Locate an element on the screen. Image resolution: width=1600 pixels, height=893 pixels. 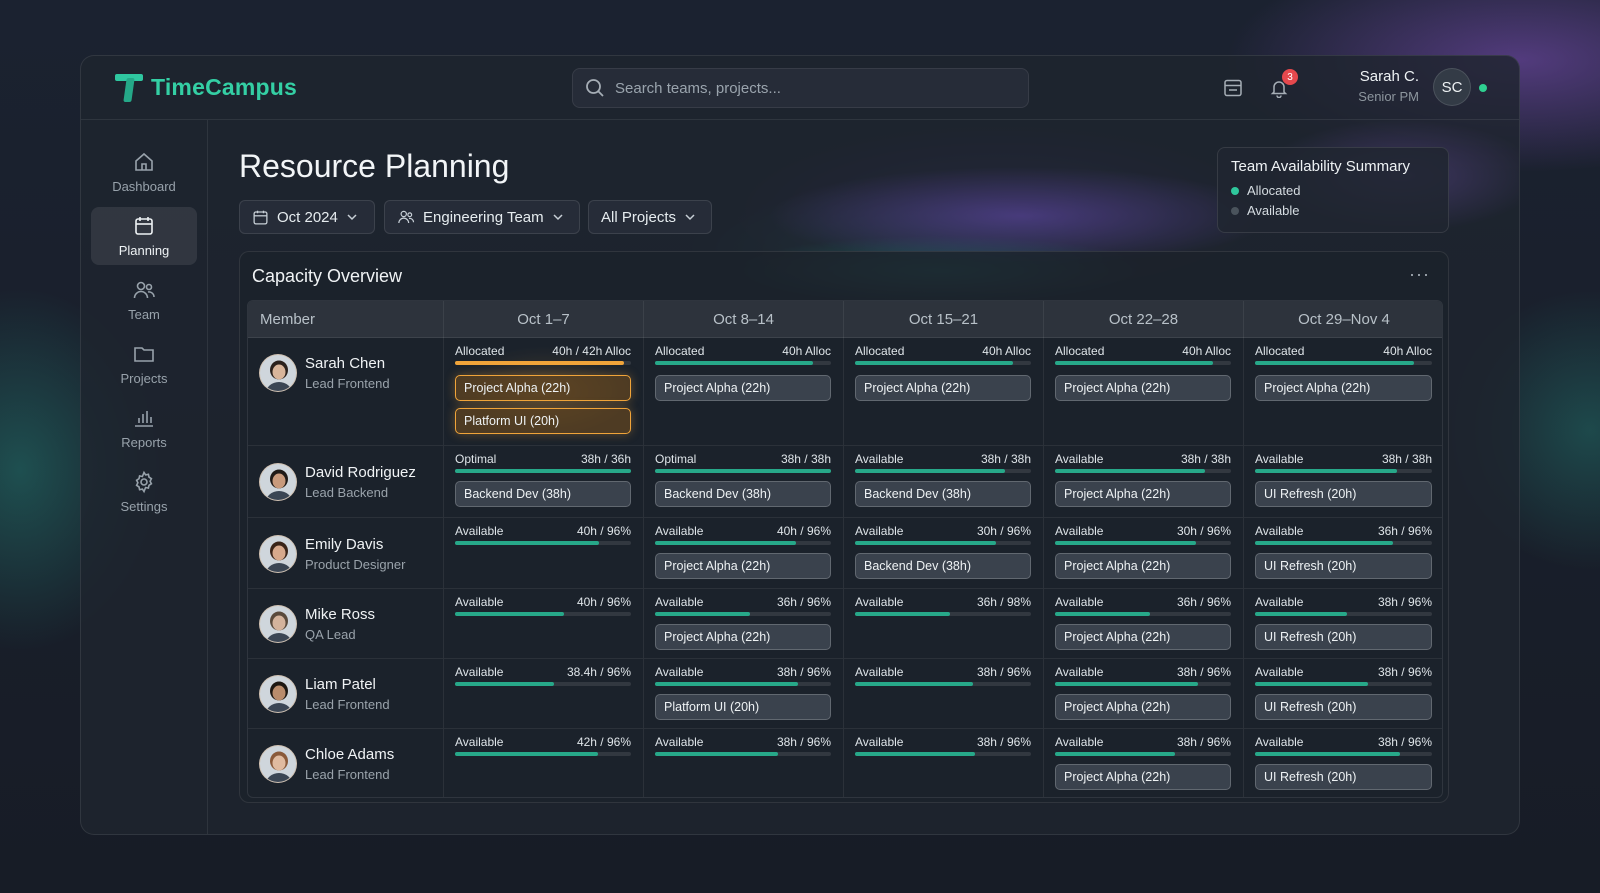
sidebar-item-reports: Reports is located at coordinates (144, 428).